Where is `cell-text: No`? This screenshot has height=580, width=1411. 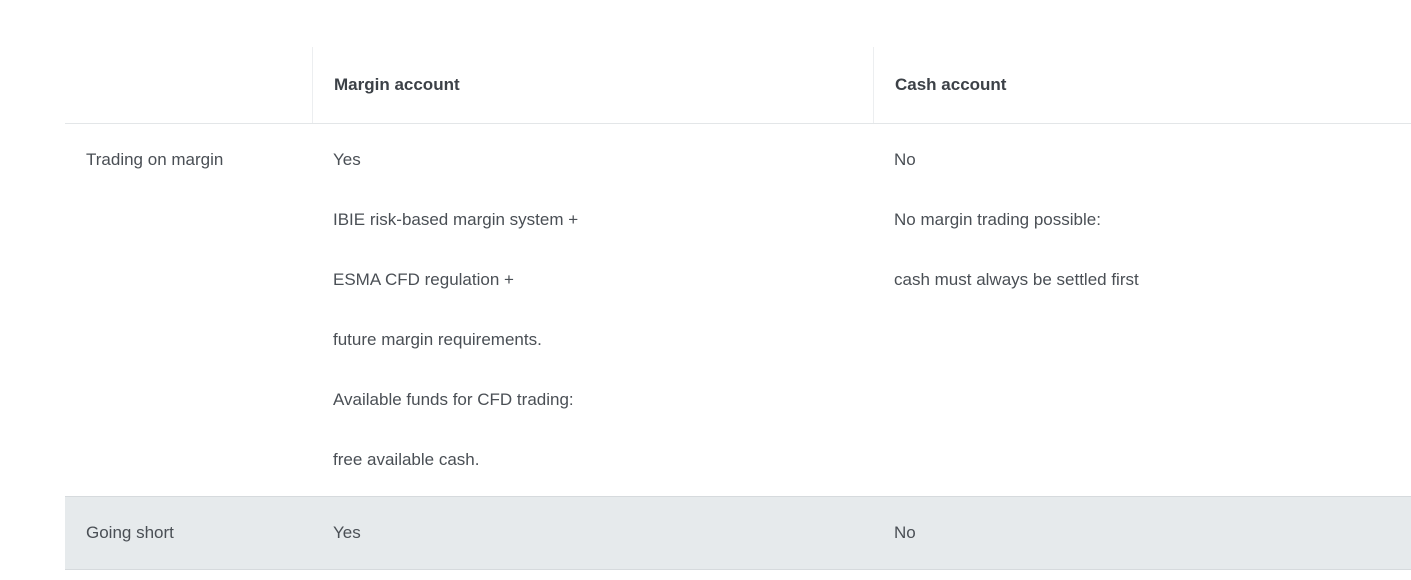
cell-text: No is located at coordinates (905, 159).